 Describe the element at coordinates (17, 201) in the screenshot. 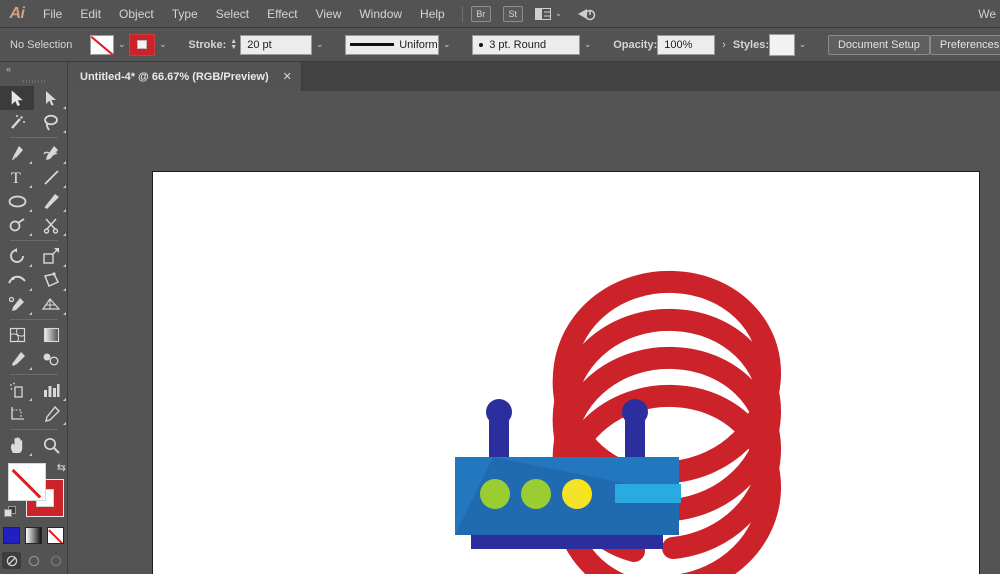

I see `ellipse-tool` at that location.